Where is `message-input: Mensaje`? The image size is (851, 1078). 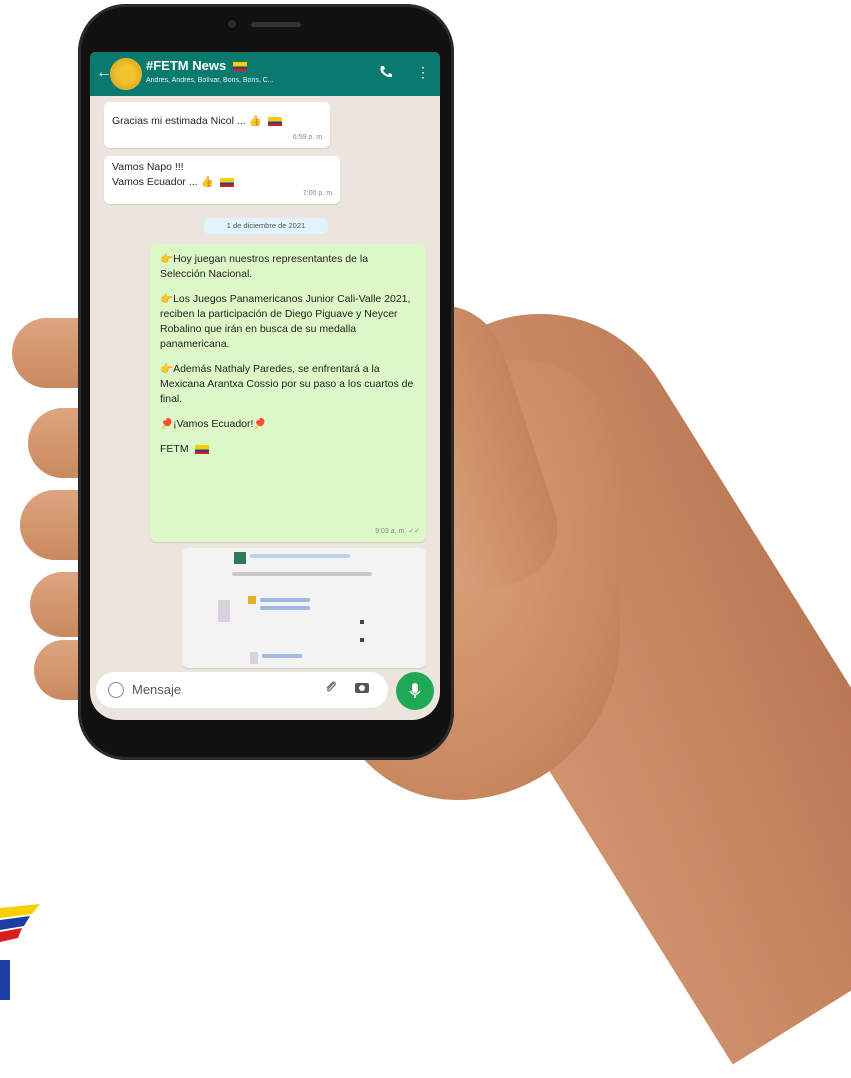
message-input: Mensaje is located at coordinates (156, 689).